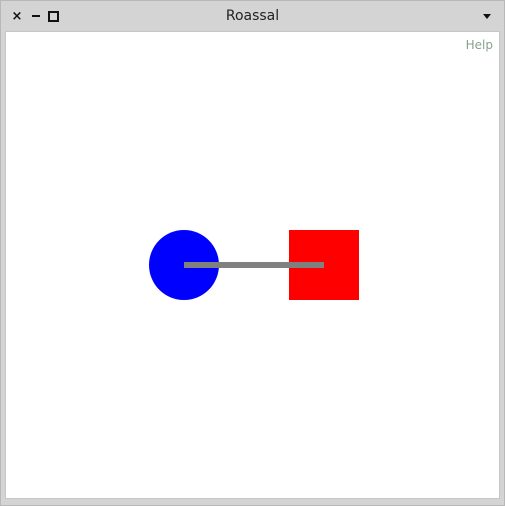 Image resolution: width=505 pixels, height=506 pixels. Describe the element at coordinates (479, 45) in the screenshot. I see `help-link: Help` at that location.